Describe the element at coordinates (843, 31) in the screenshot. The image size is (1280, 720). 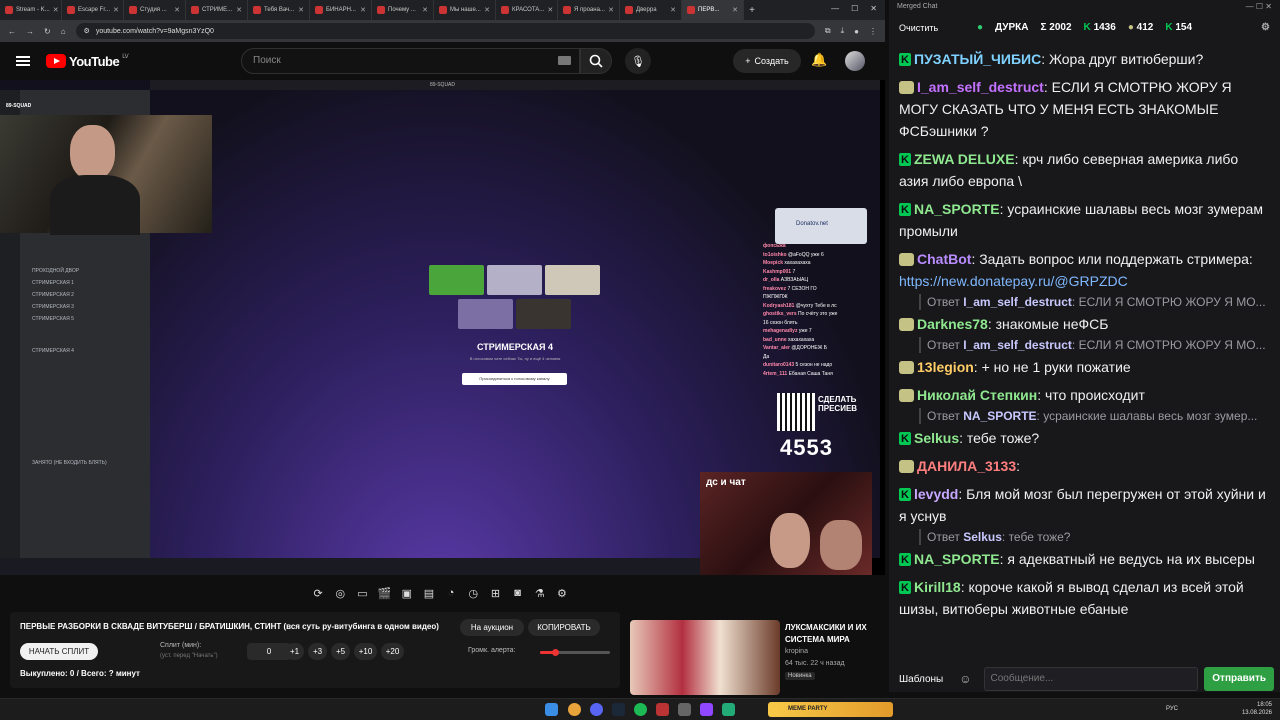
I see `downloads-icon: ⤓` at that location.